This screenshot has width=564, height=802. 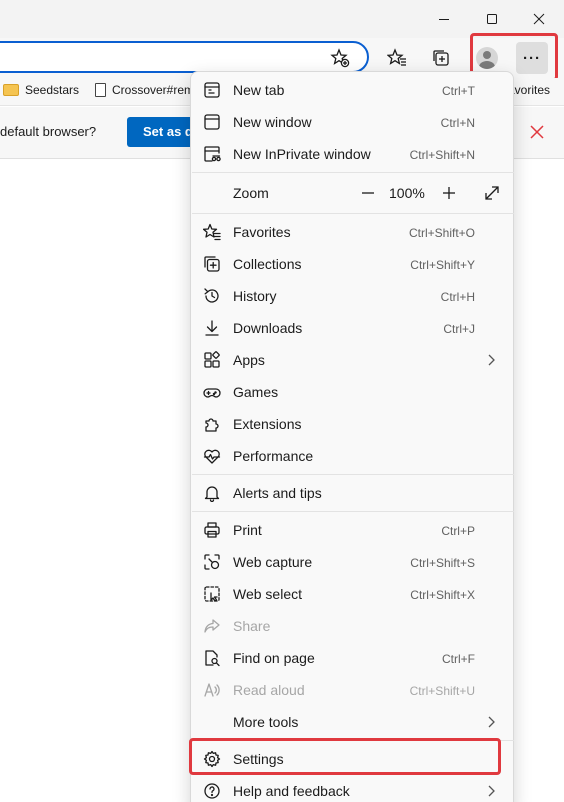 I want to click on menu-item-label: Performance, so click(x=273, y=456).